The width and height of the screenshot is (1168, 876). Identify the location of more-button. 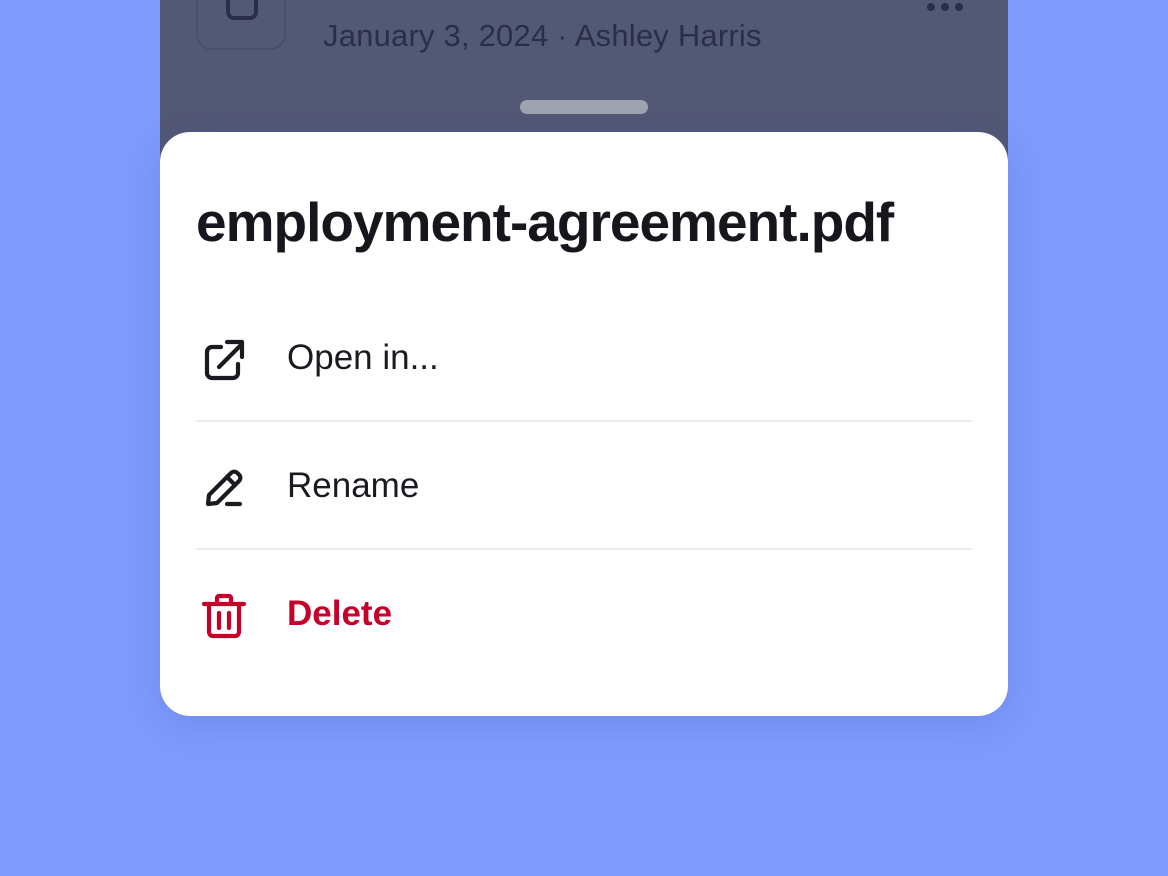
(945, 9).